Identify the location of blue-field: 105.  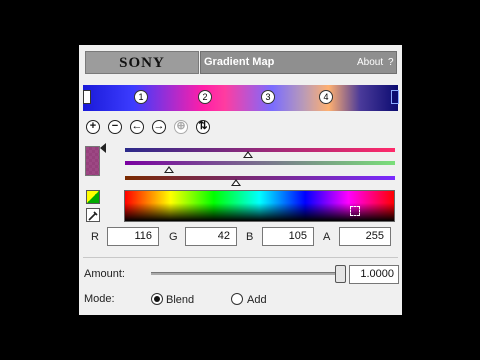
(288, 236).